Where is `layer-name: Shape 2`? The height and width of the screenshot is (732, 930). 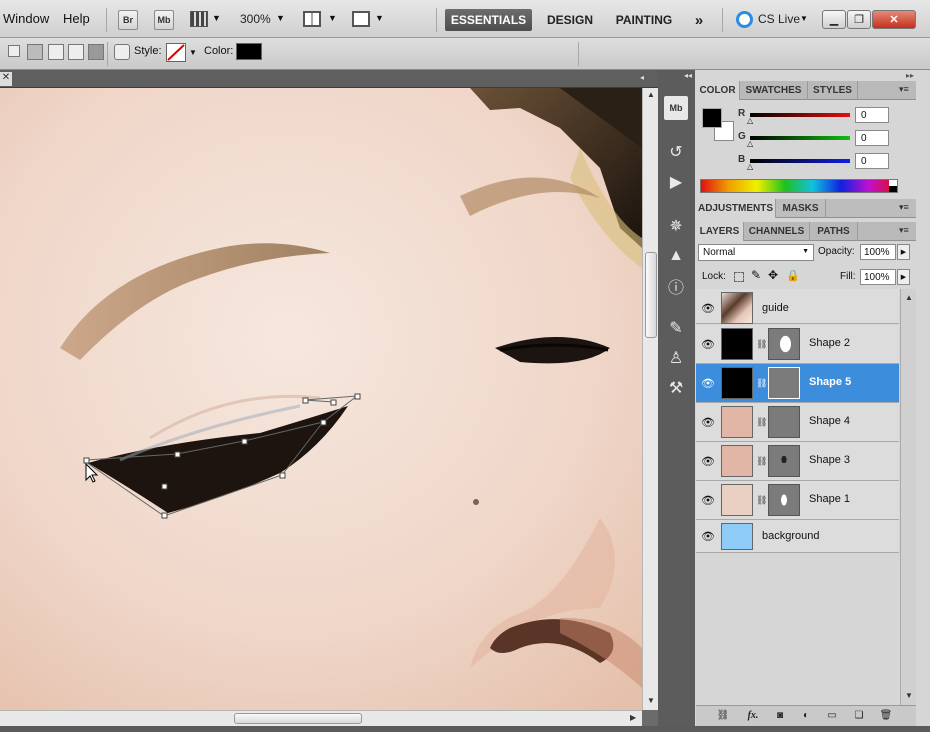 layer-name: Shape 2 is located at coordinates (829, 343).